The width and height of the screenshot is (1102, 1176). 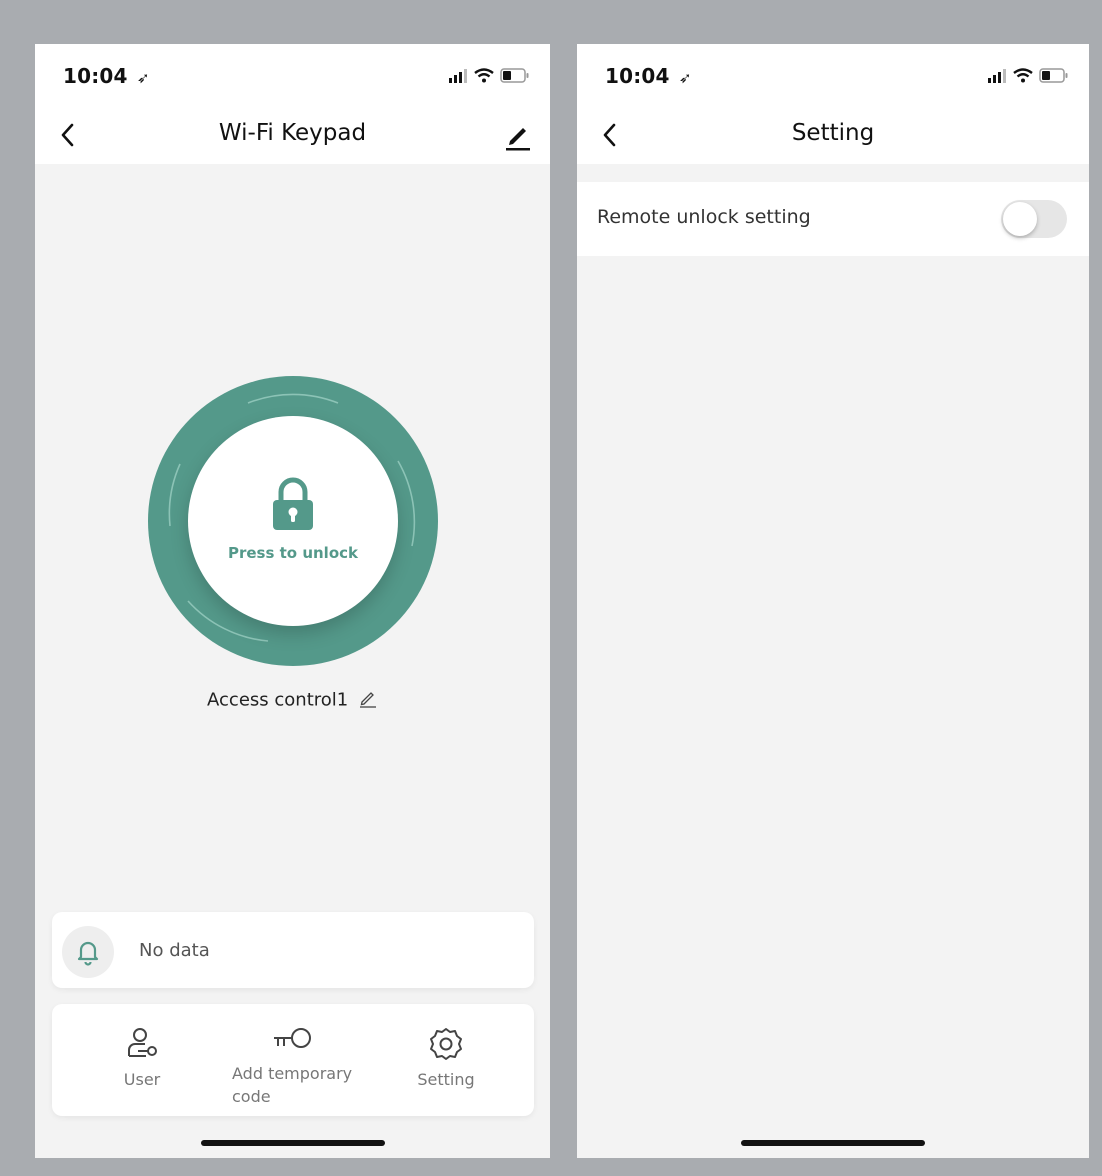 I want to click on press-to-unlock-label: Press to unlock, so click(x=292, y=553).